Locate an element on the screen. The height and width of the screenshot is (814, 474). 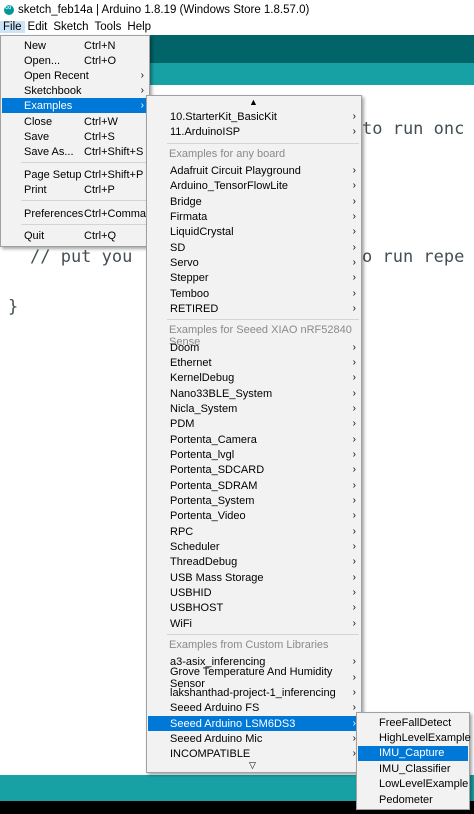
example-freefalldetect: FreeFallDetect is located at coordinates (413, 722).